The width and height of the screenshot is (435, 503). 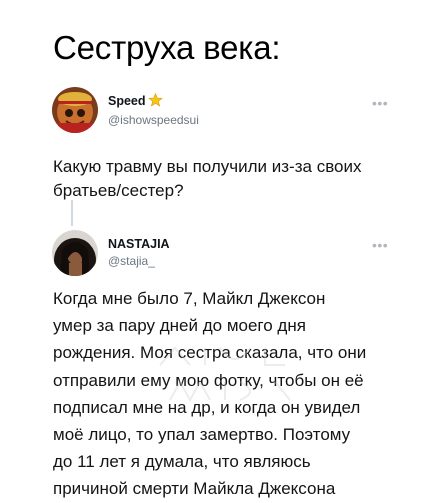 What do you see at coordinates (153, 120) in the screenshot?
I see `post-1-handle: @ishowspeedsui` at bounding box center [153, 120].